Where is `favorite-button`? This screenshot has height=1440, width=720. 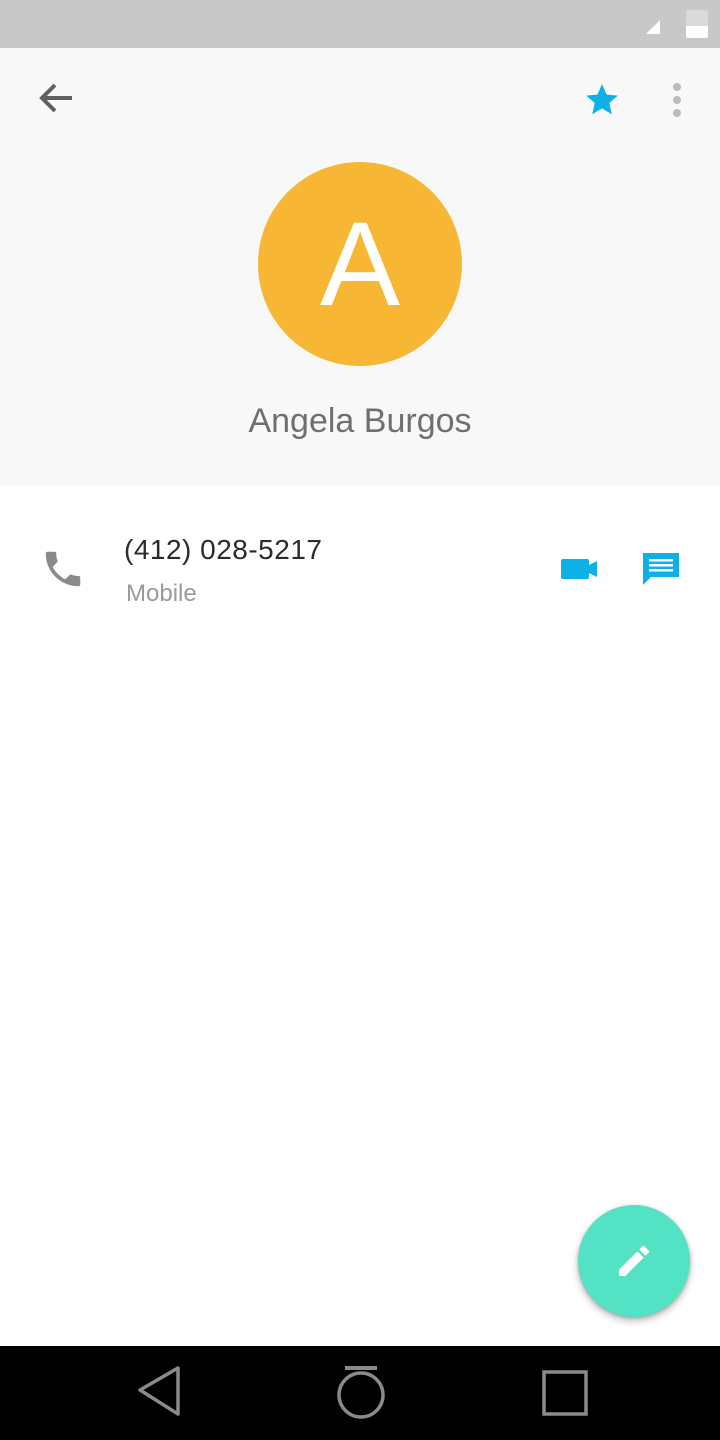 favorite-button is located at coordinates (602, 100).